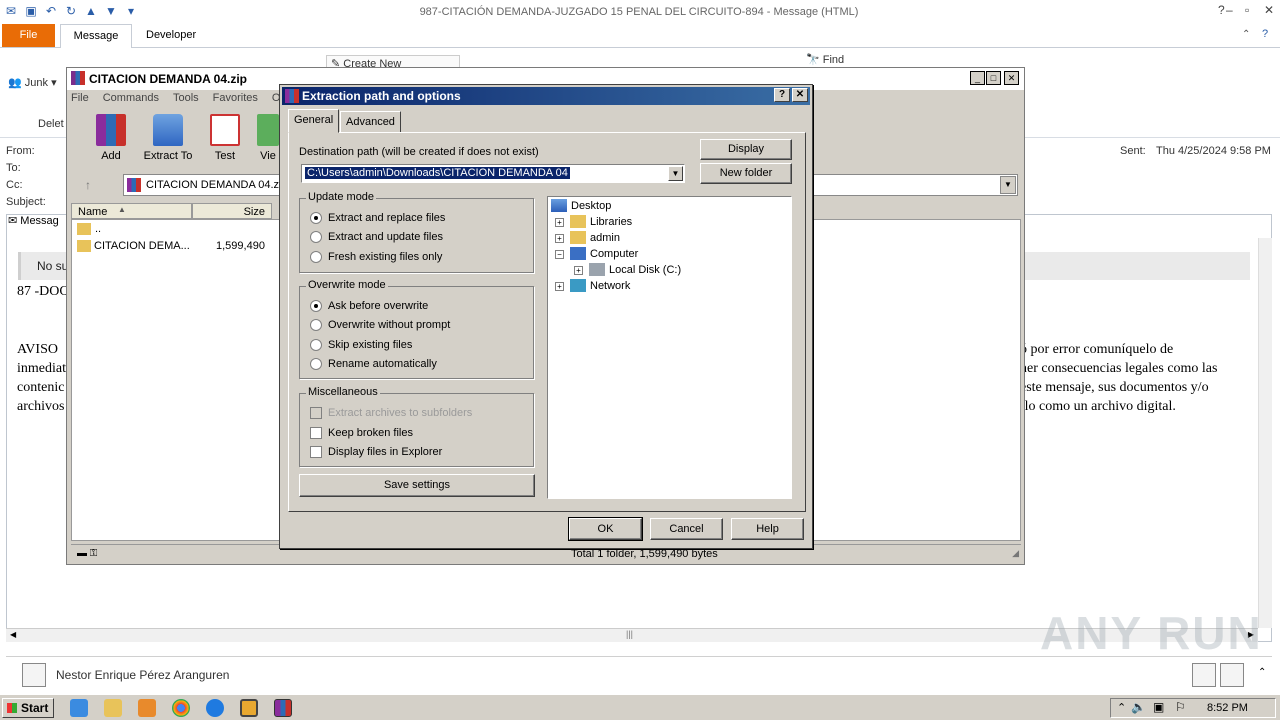  I want to click on menu-commands: Commands, so click(131, 101).